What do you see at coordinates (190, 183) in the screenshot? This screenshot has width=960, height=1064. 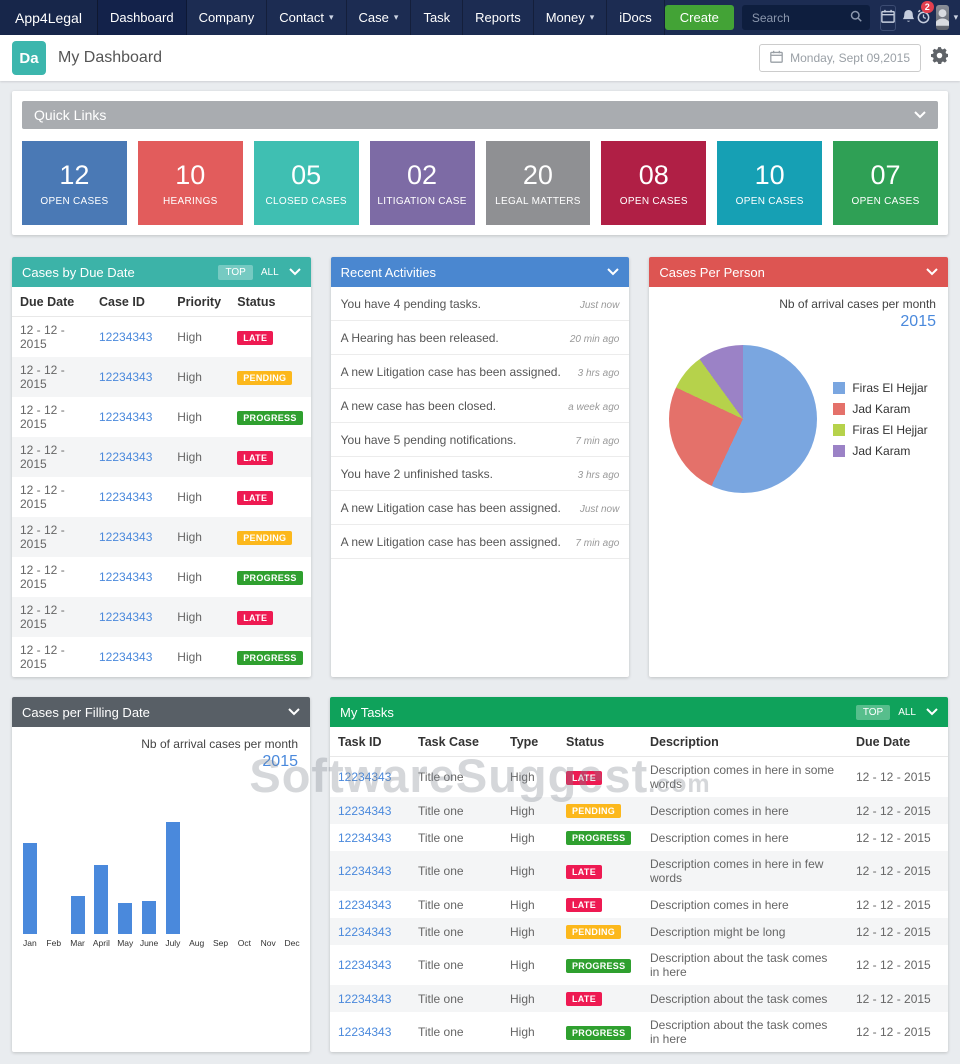 I see `stat-card: 10 HEARINGS` at bounding box center [190, 183].